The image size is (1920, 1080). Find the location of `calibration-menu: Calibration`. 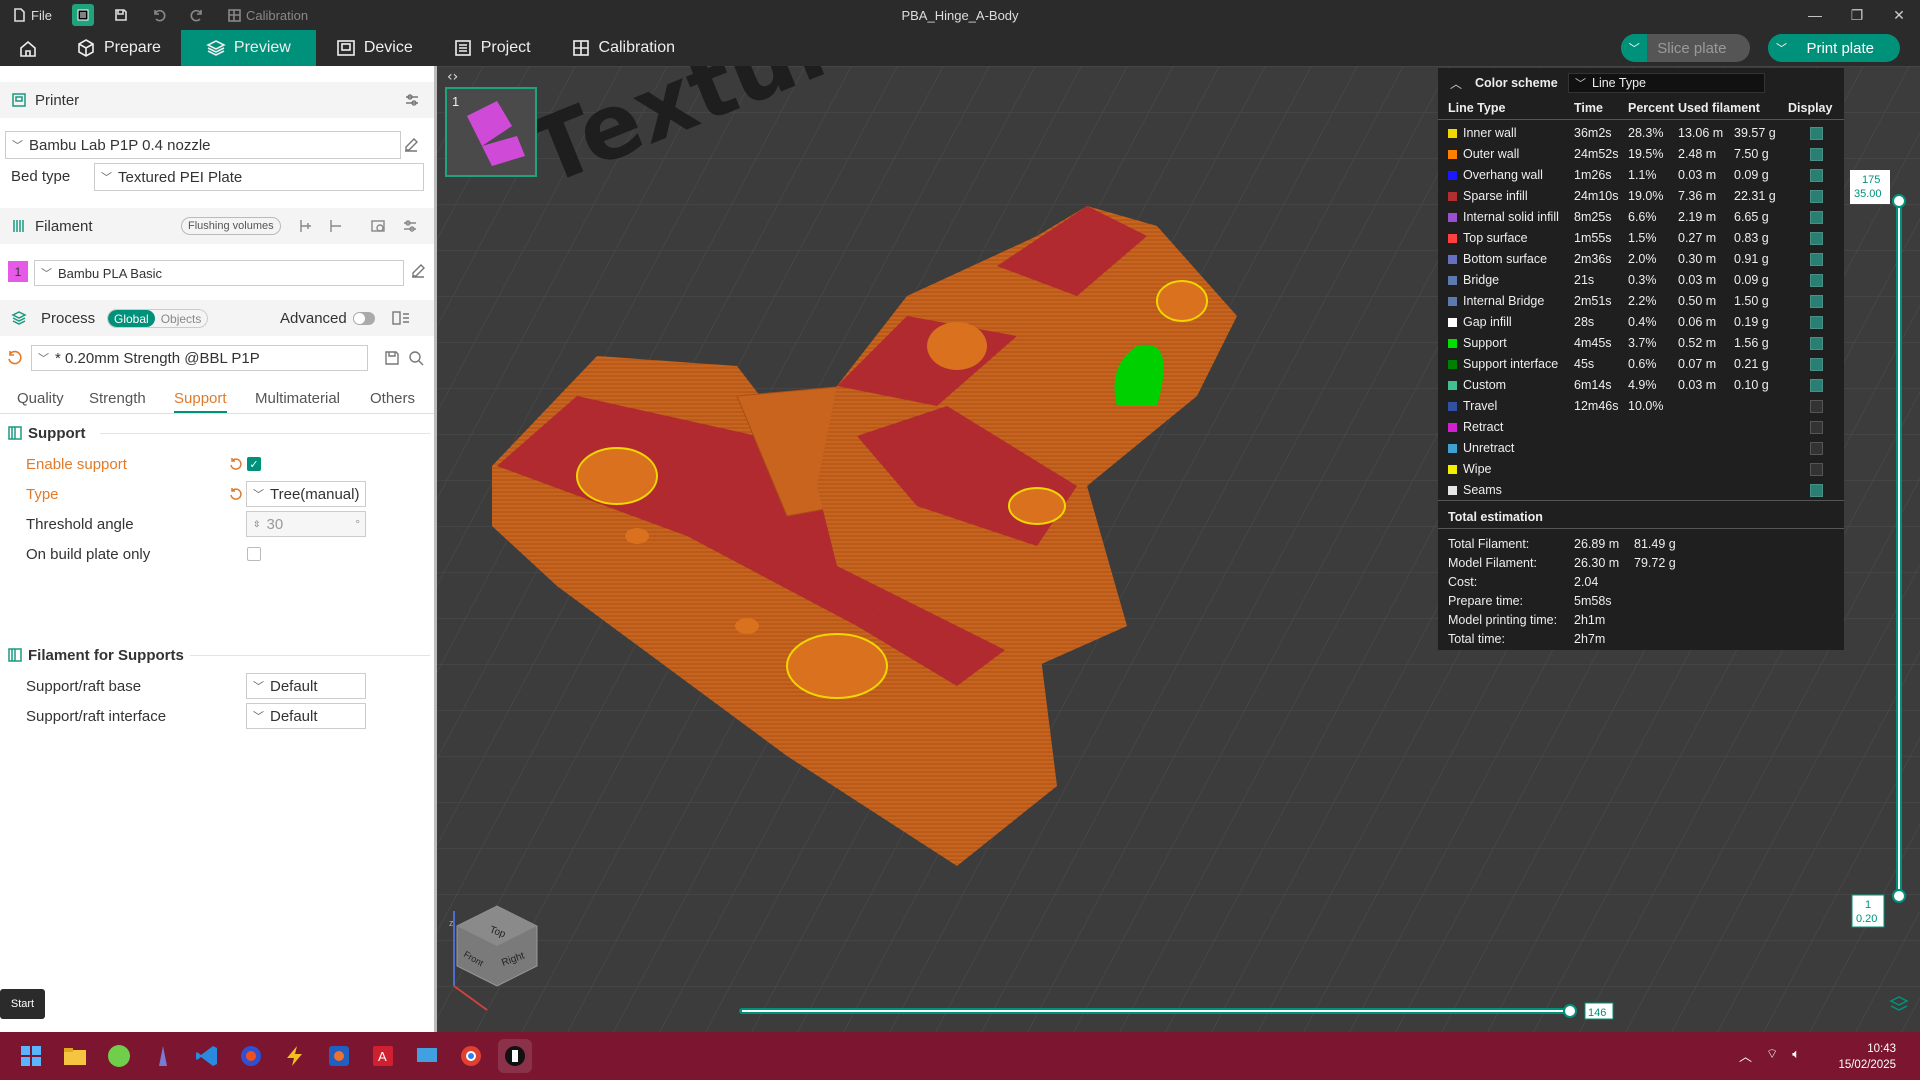

calibration-menu: Calibration is located at coordinates (268, 15).